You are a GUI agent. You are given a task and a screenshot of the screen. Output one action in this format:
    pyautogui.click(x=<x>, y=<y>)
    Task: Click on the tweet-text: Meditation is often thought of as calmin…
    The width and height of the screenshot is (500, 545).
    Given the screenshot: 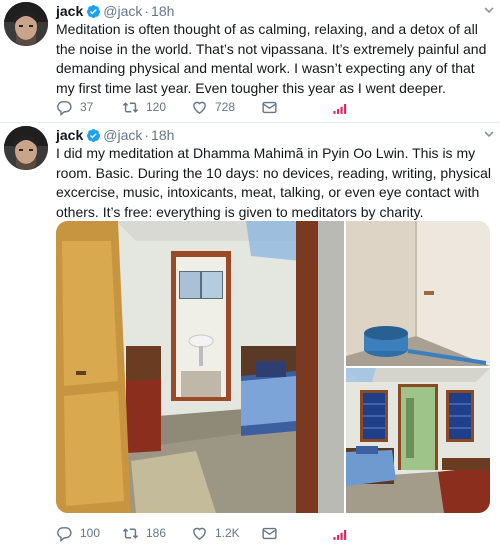 What is the action you would take?
    pyautogui.click(x=274, y=59)
    